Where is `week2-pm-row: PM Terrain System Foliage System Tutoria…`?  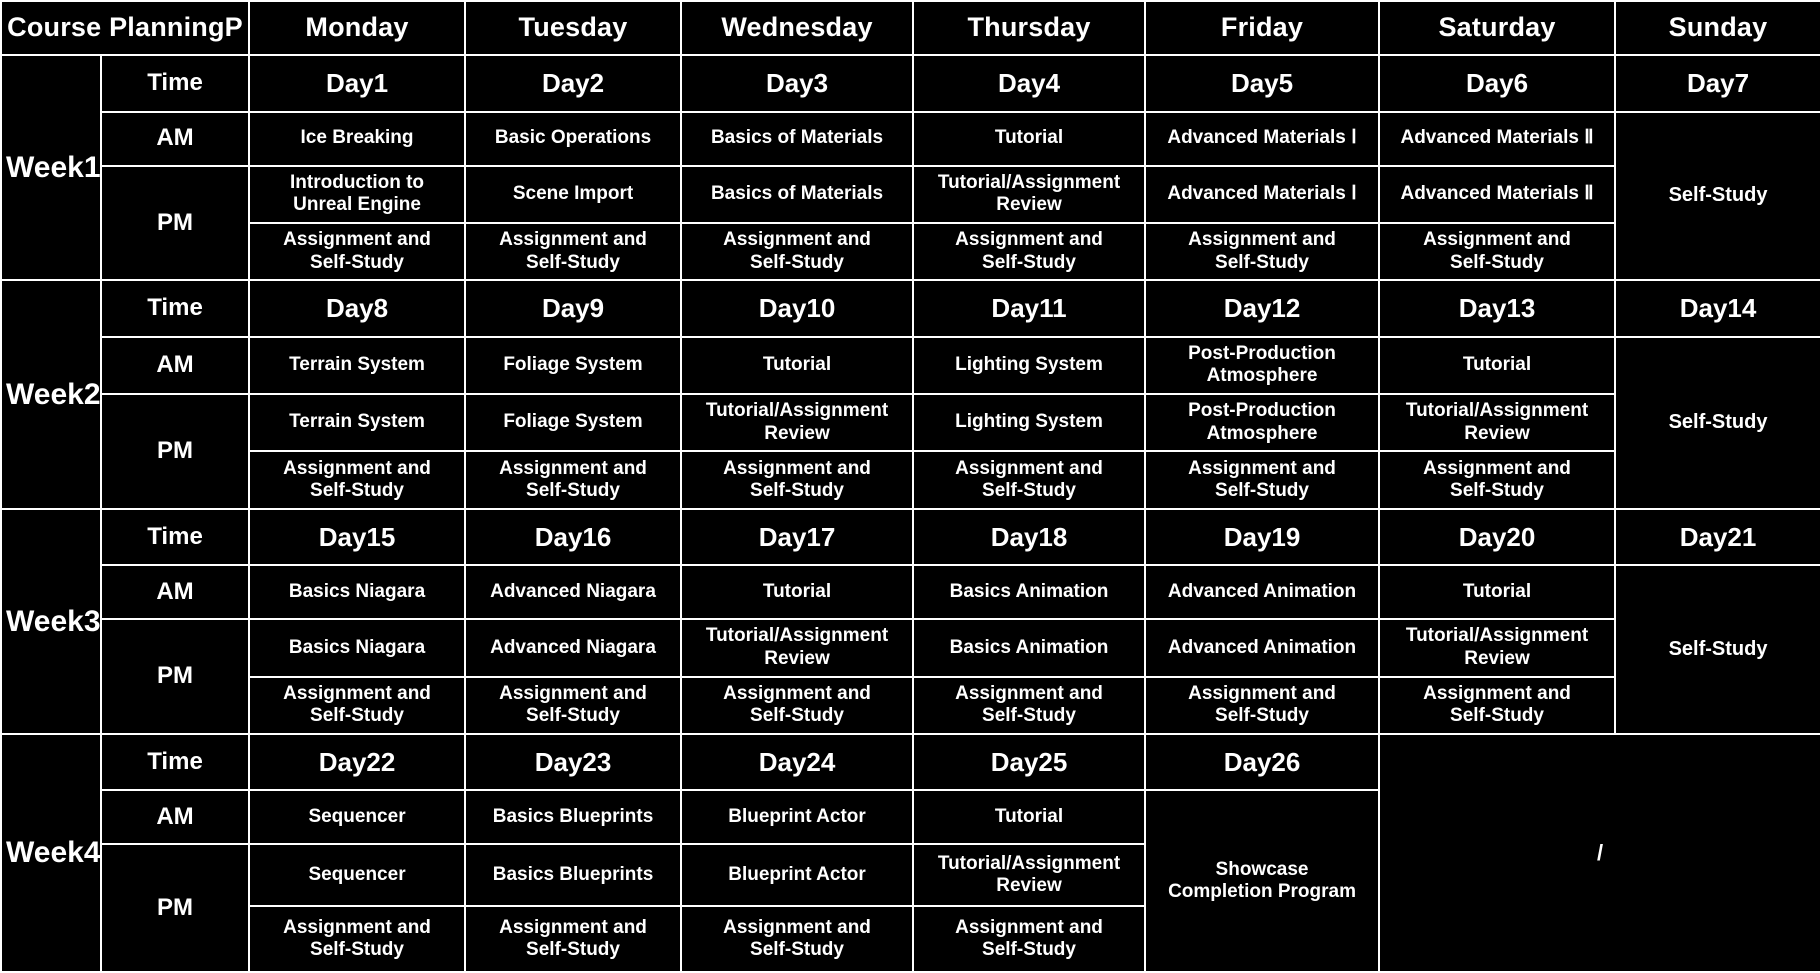 week2-pm-row: PM Terrain System Foliage System Tutoria… is located at coordinates (910, 451).